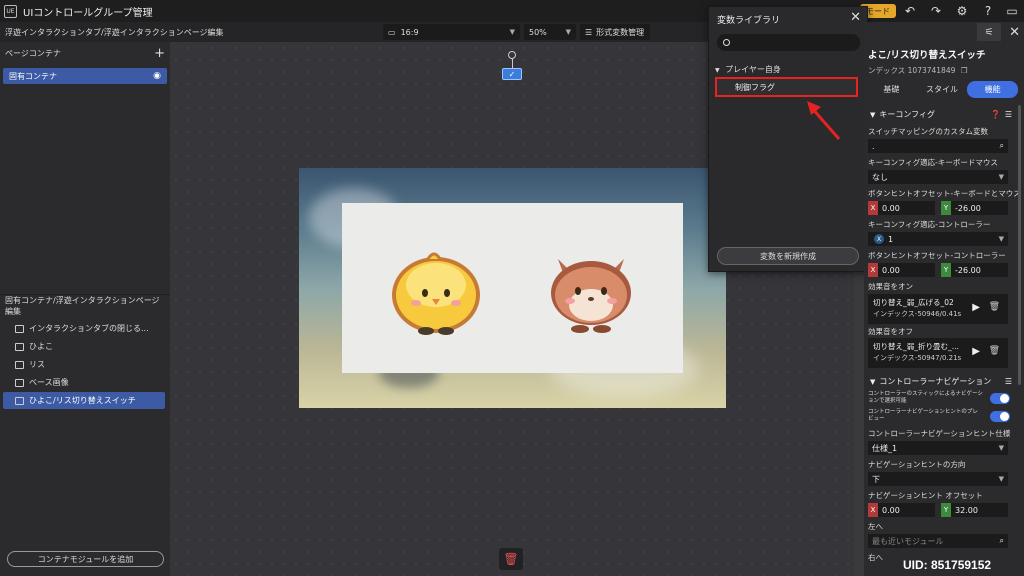 The image size is (1024, 576). I want to click on sound-on-name: 切り替え_弱_広げる_02, so click(913, 302).